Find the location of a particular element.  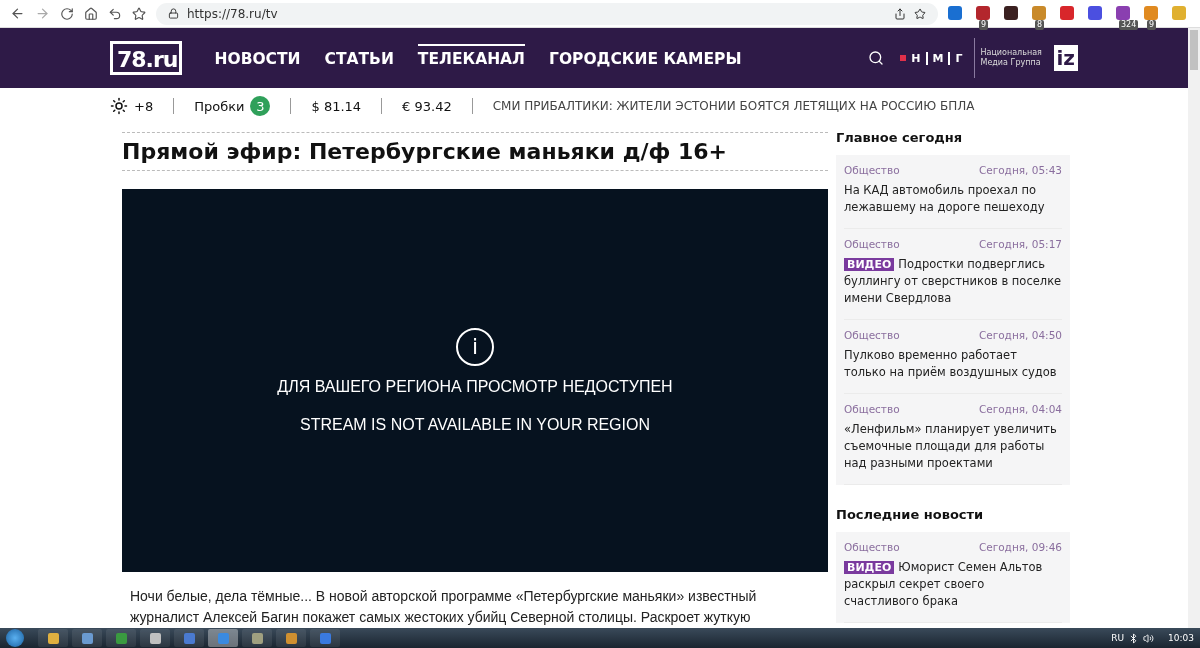

partner-logo-letter: Г is located at coordinates (959, 58).